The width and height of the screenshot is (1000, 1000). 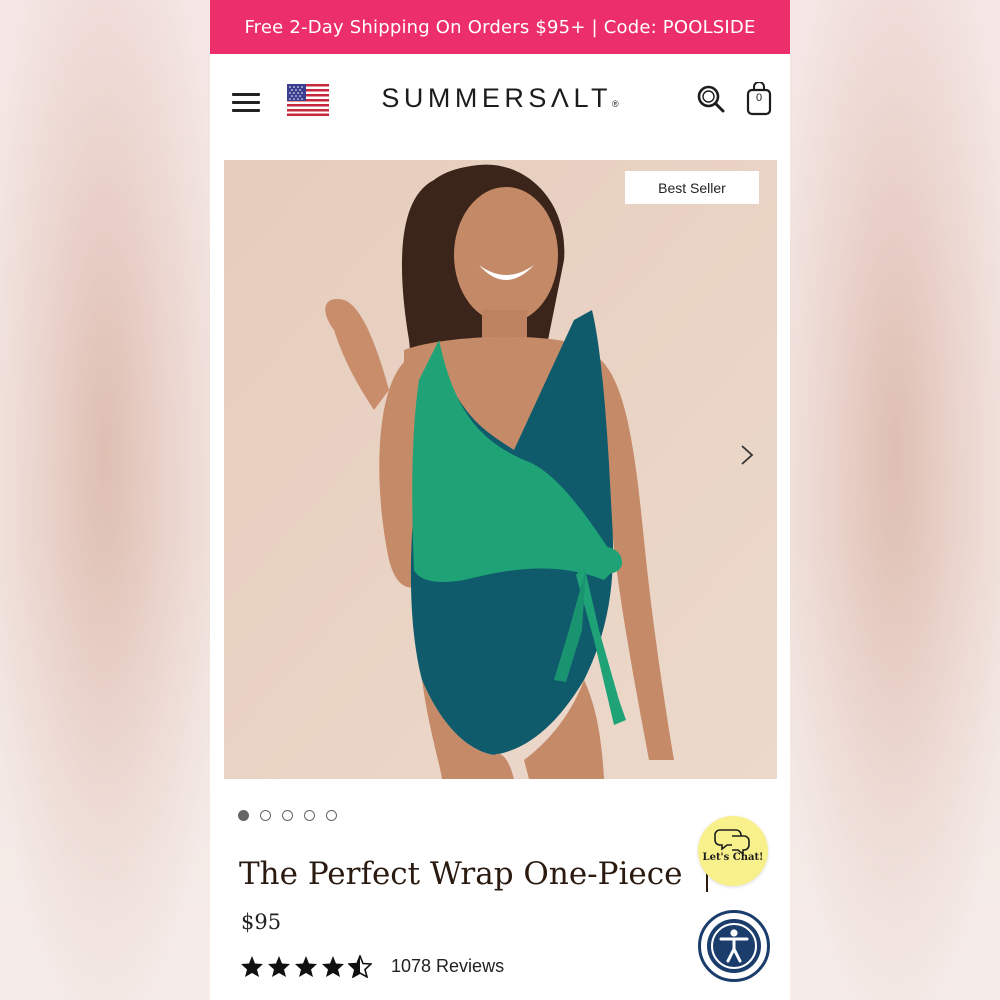 I want to click on chevron-right-icon, so click(x=747, y=455).